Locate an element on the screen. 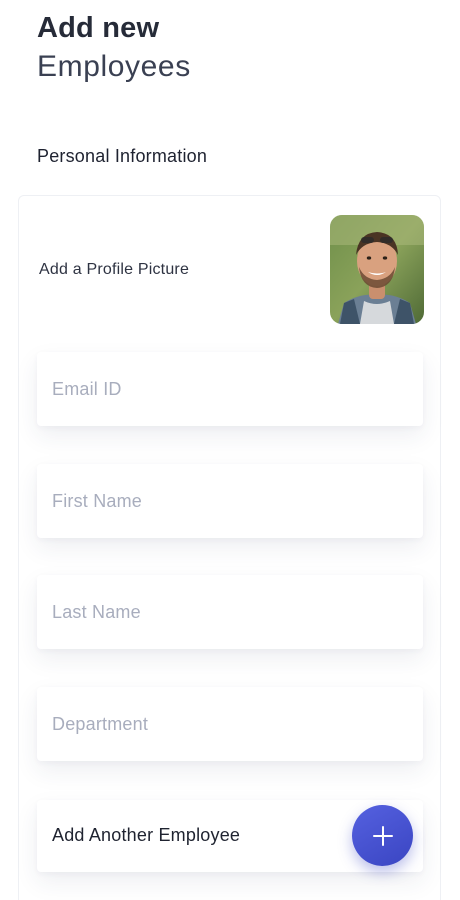  last-name-field is located at coordinates (230, 612).